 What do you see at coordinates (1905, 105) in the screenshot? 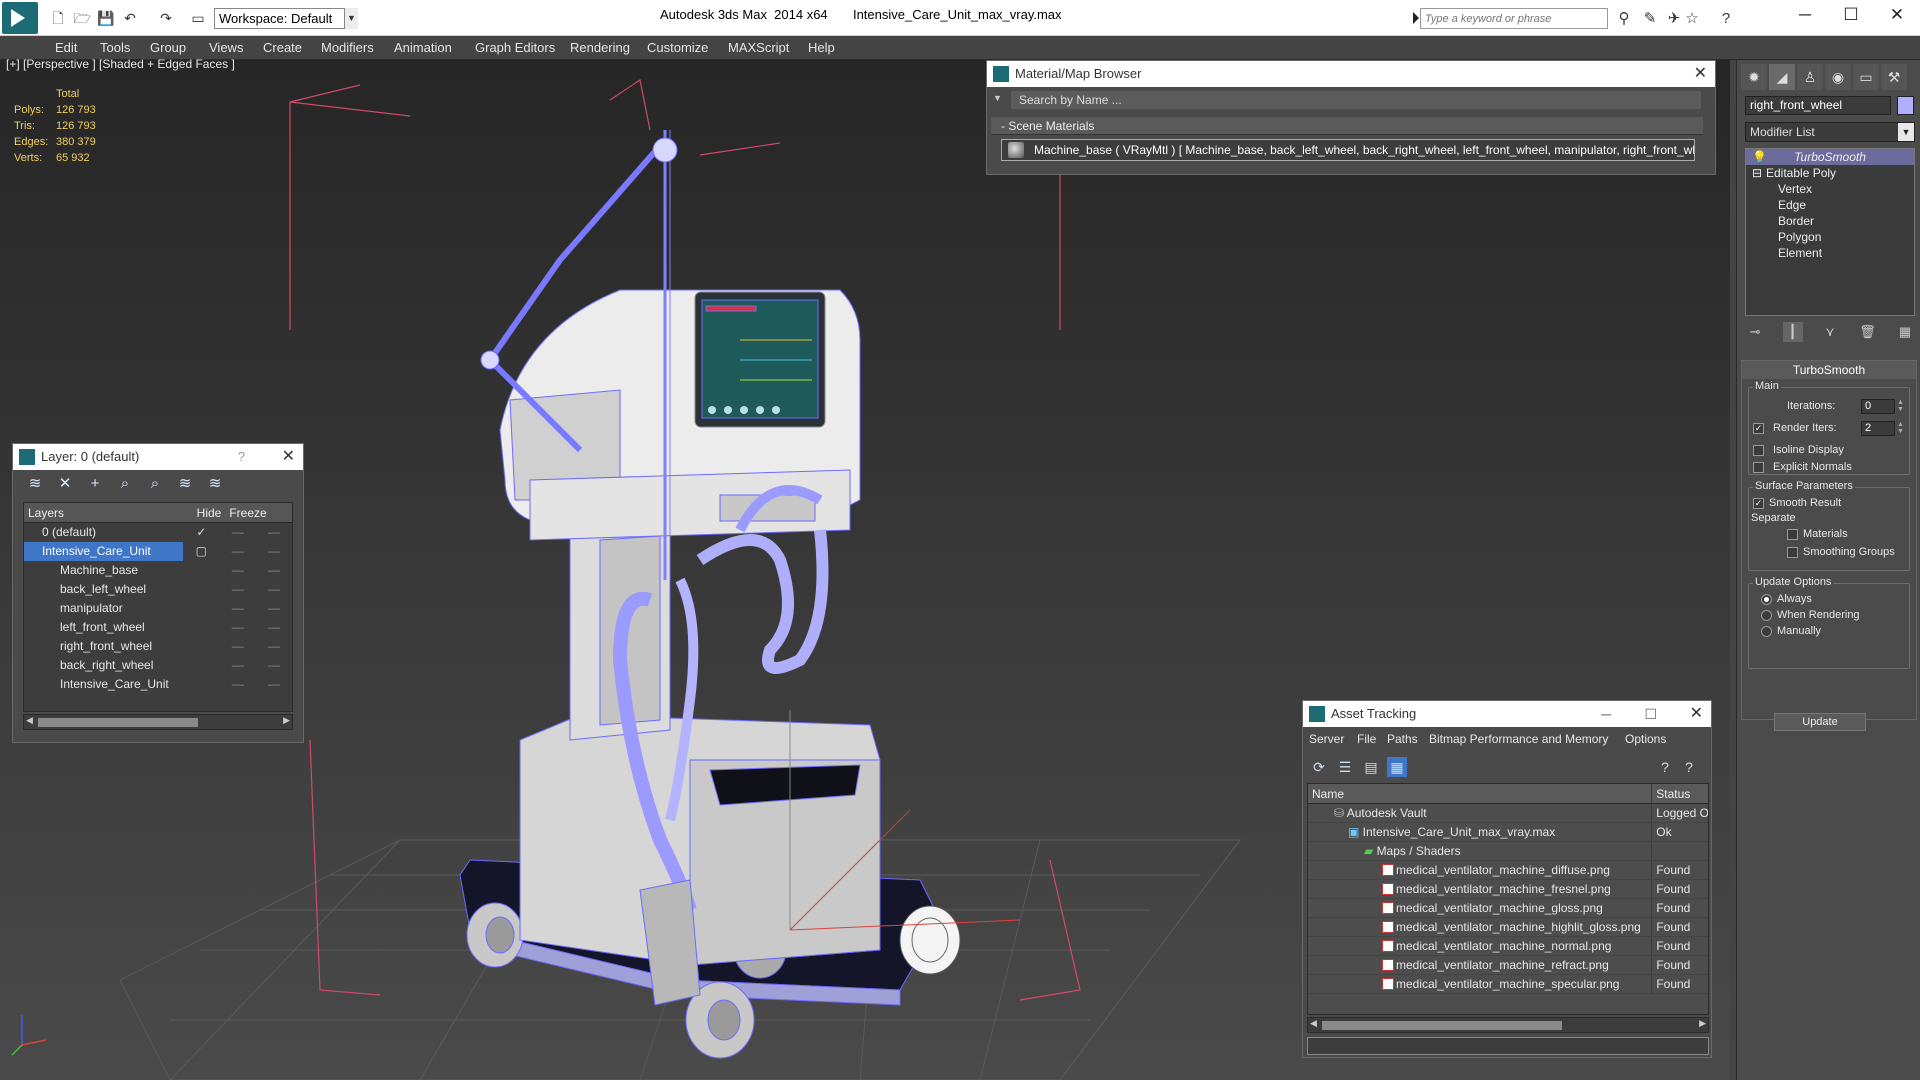
I see `object-color-swatch` at bounding box center [1905, 105].